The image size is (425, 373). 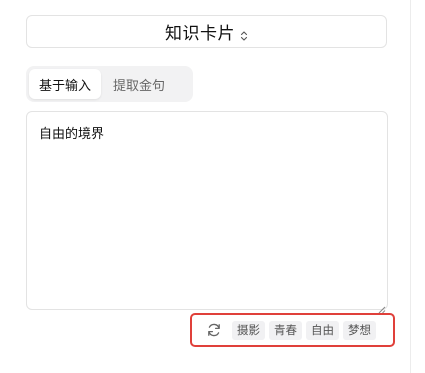 What do you see at coordinates (65, 84) in the screenshot?
I see `tab-based-on-input: 基于输入` at bounding box center [65, 84].